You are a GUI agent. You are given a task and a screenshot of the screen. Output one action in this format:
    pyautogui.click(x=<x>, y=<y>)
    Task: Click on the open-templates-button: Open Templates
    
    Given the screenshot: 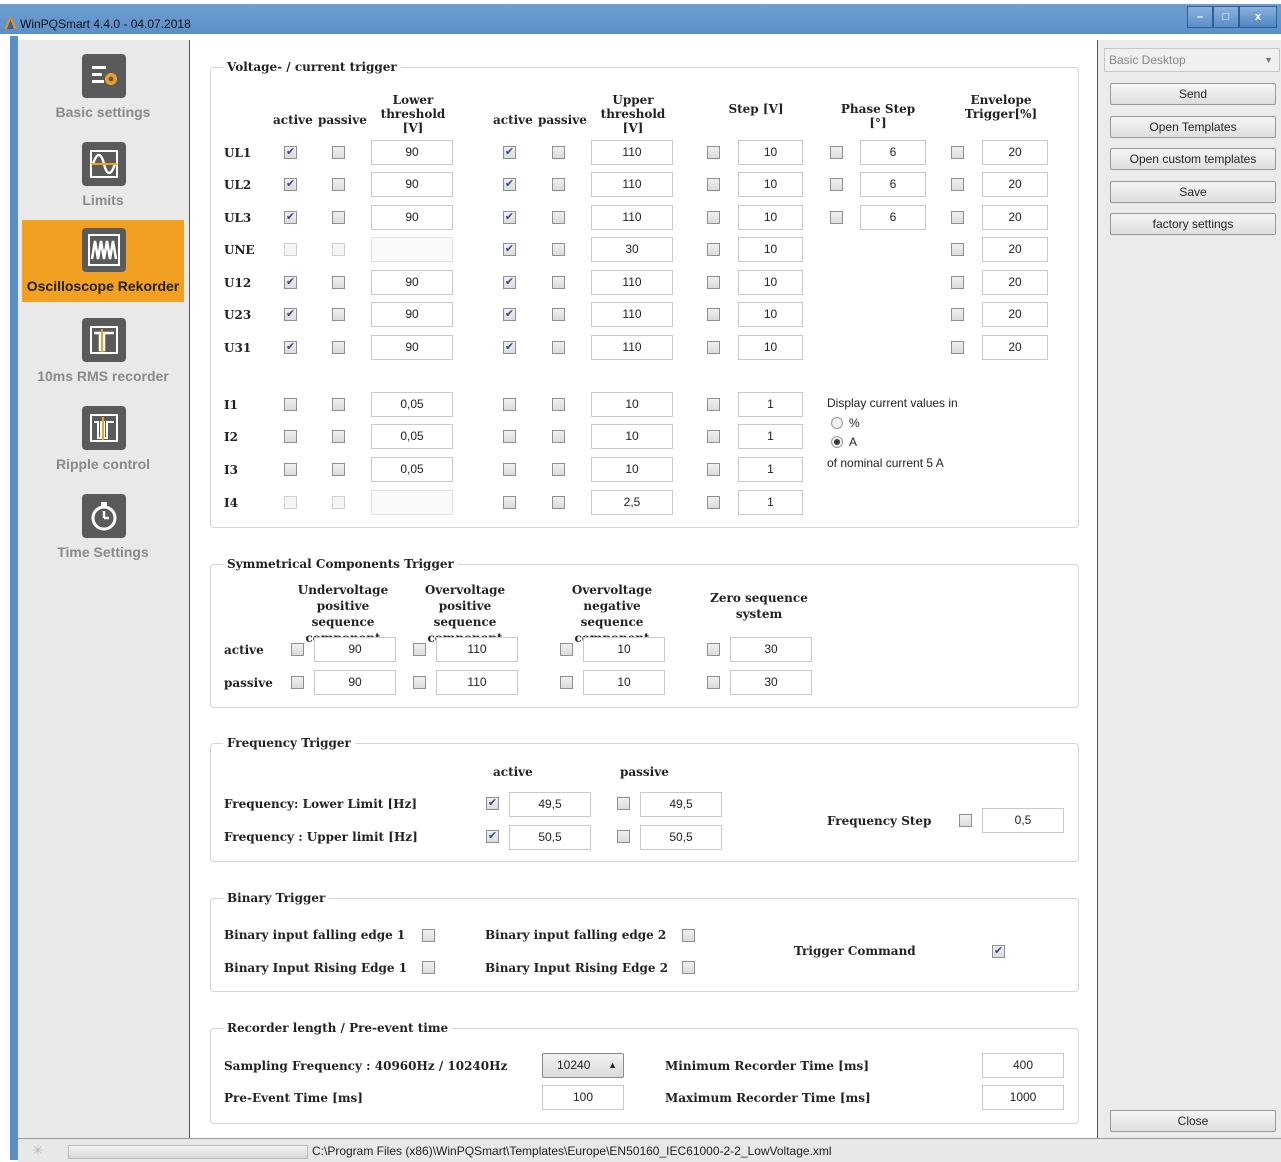 What is the action you would take?
    pyautogui.click(x=1193, y=127)
    